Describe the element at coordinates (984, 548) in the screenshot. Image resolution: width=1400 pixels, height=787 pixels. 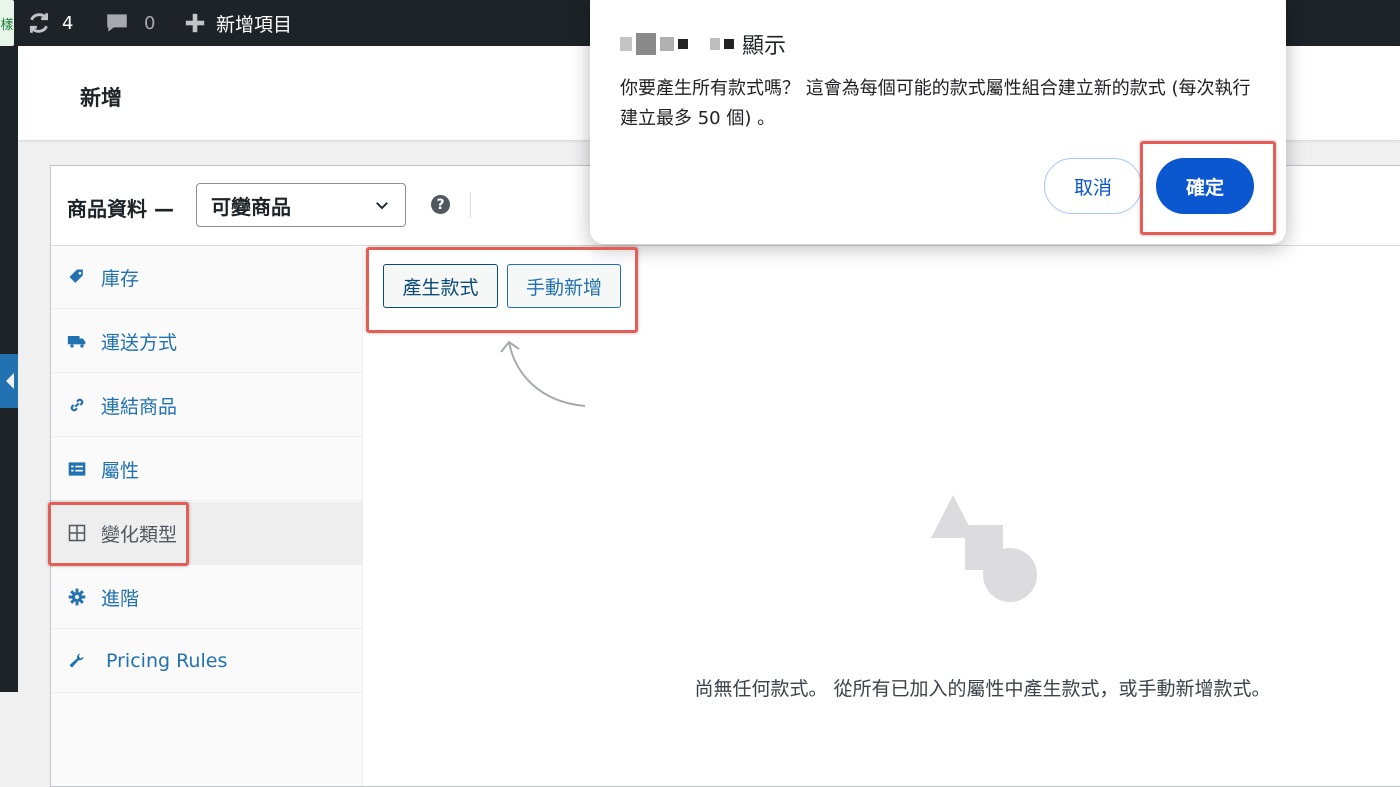
I see `empty-state-shapes-icon` at that location.